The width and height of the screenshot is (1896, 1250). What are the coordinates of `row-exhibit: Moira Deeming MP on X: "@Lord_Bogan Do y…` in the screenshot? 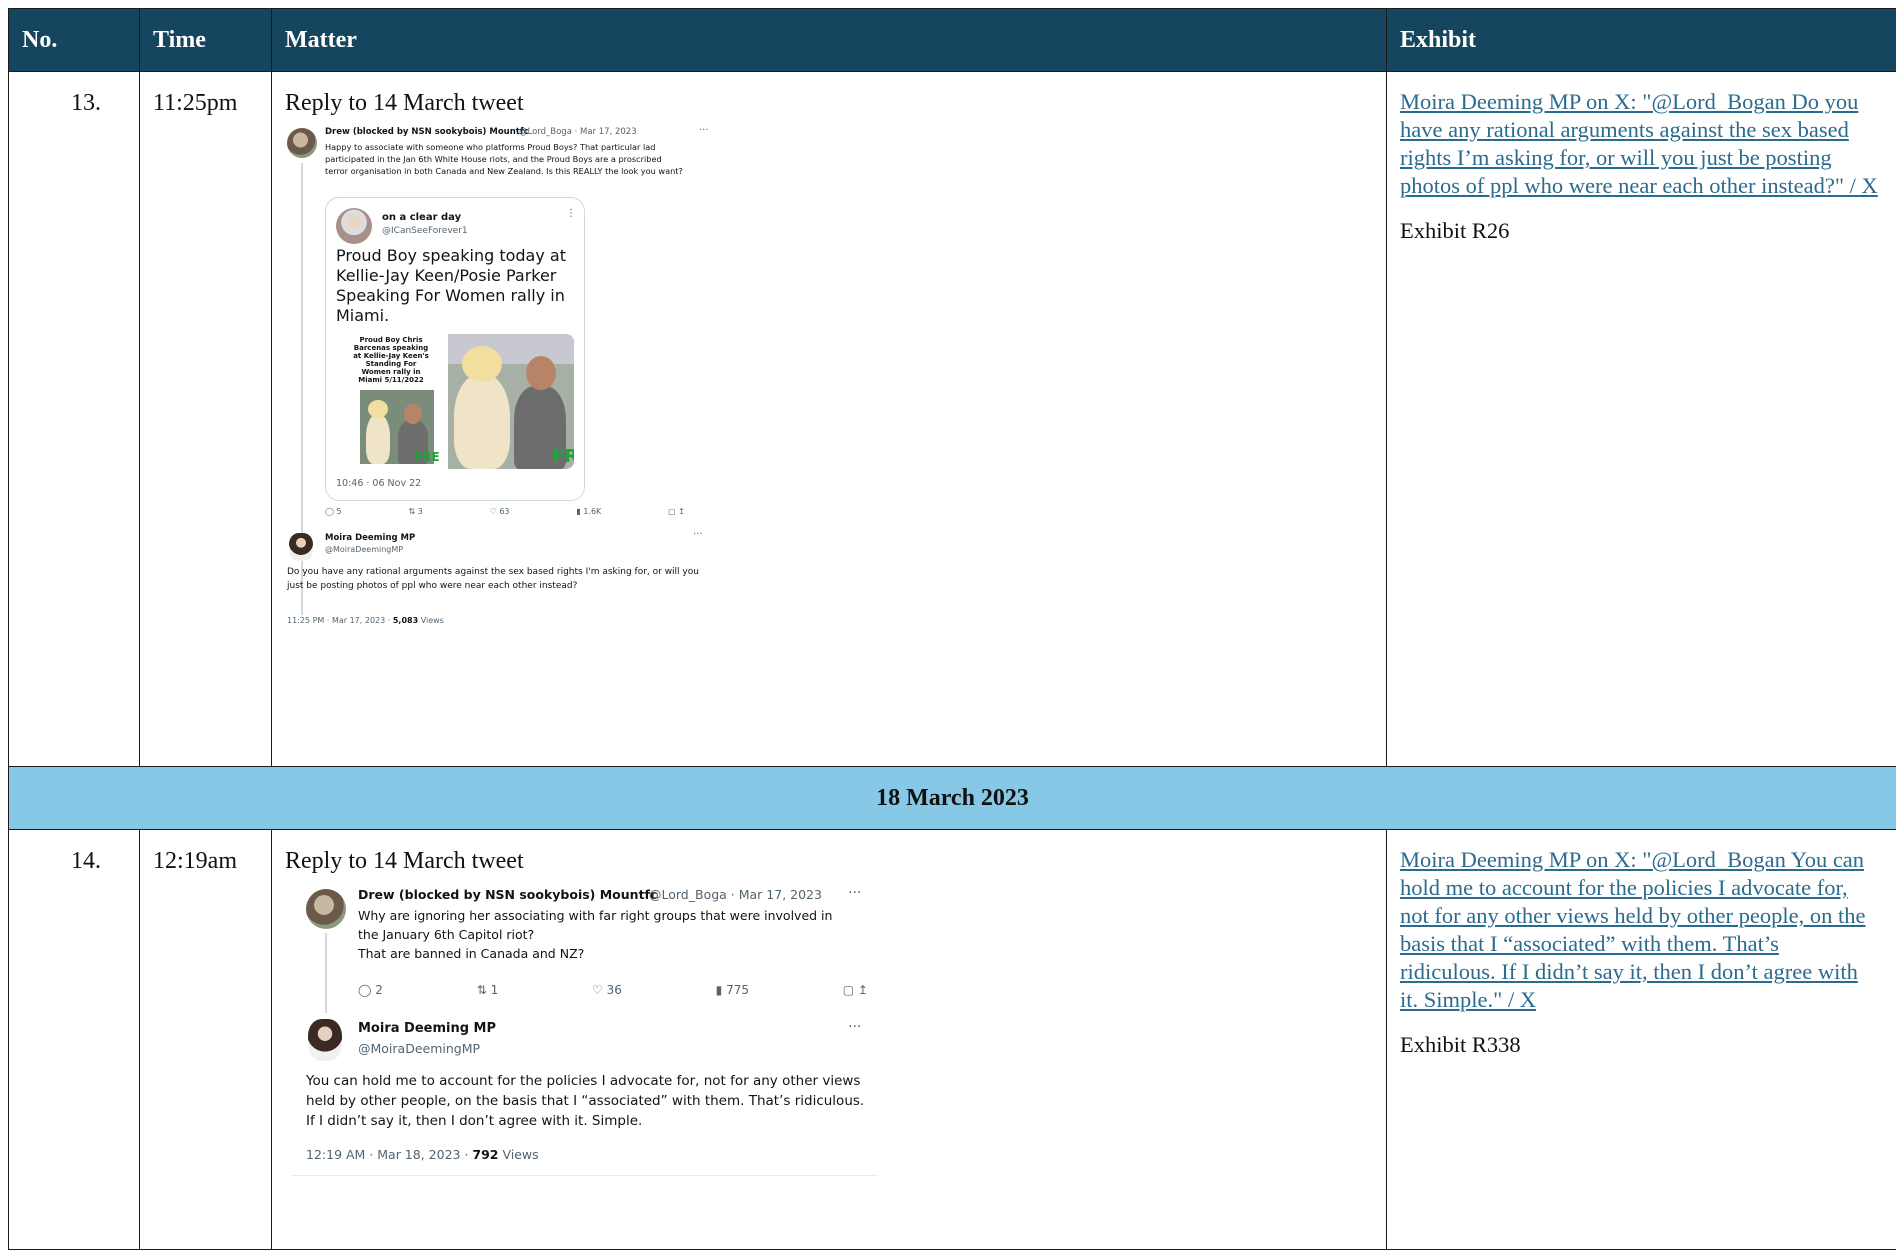 It's located at (1641, 419).